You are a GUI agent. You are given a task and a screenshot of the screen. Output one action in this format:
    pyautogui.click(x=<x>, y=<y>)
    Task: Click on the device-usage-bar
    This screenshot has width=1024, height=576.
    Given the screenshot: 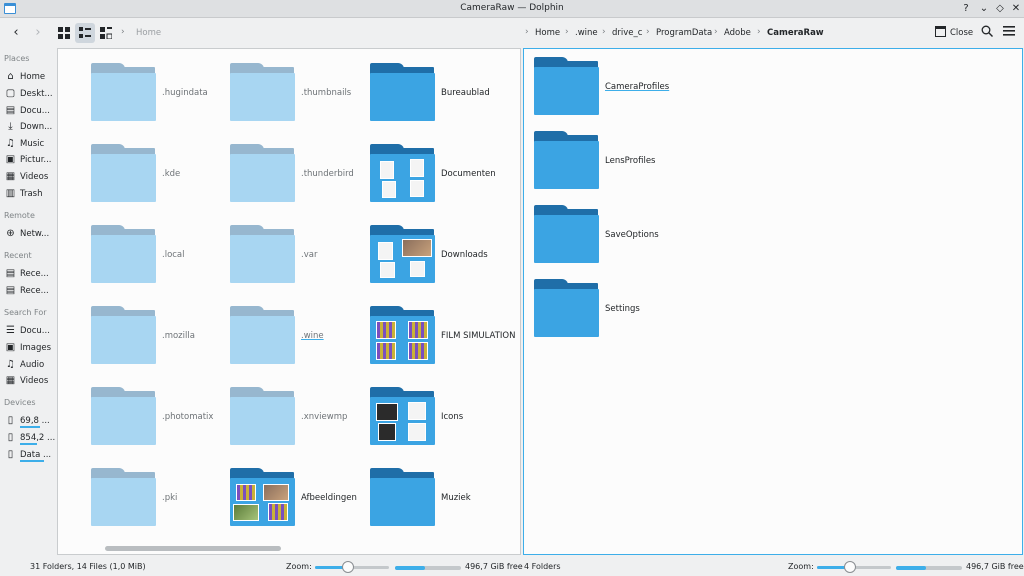 What is the action you would take?
    pyautogui.click(x=32, y=461)
    